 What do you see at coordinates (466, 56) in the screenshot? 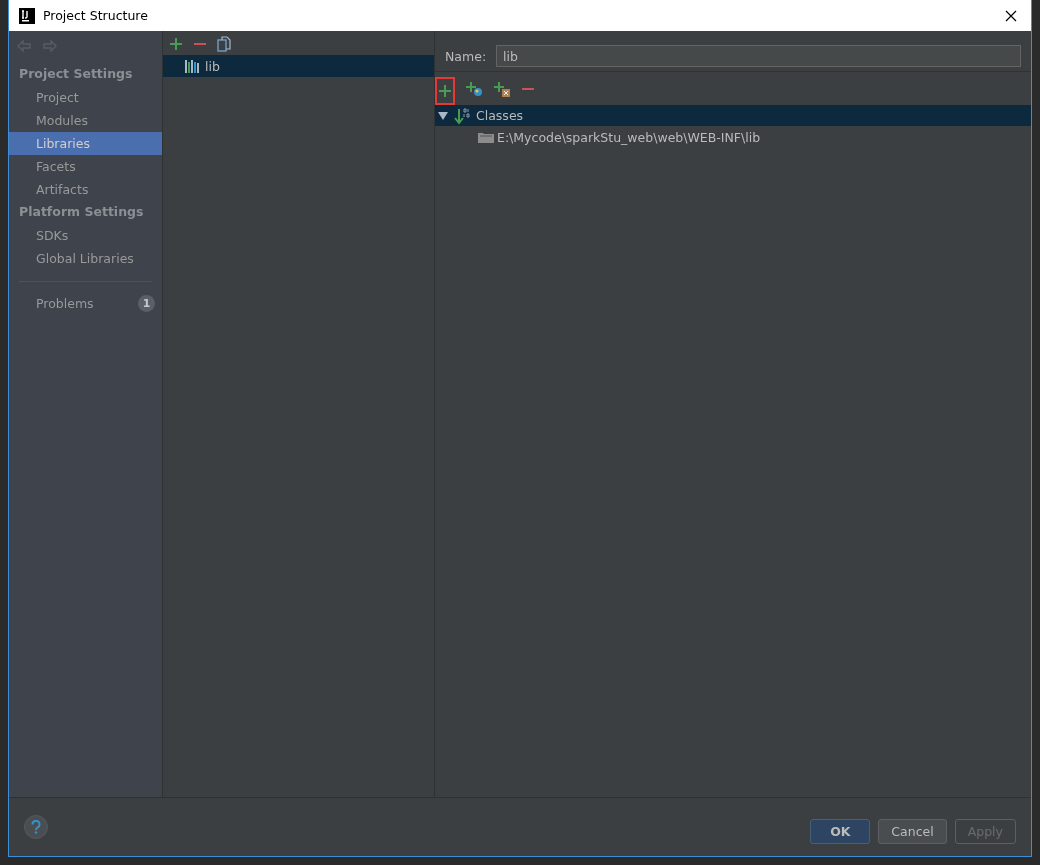
I see `name-label: Name:` at bounding box center [466, 56].